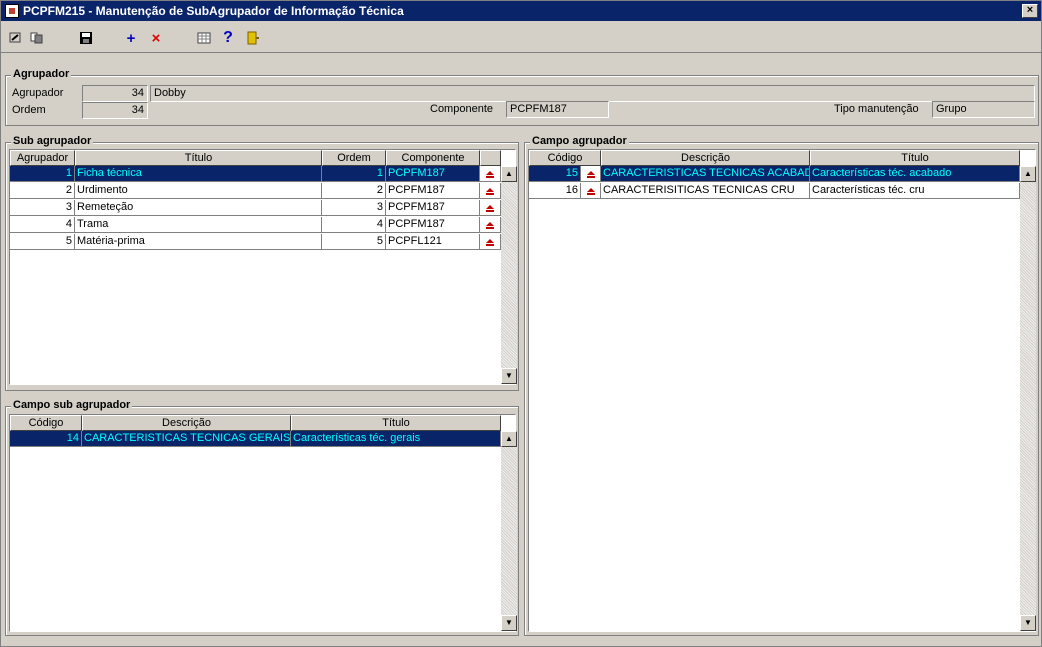 This screenshot has height=647, width=1042. What do you see at coordinates (42, 242) in the screenshot?
I see `agrupador-cell: 5` at bounding box center [42, 242].